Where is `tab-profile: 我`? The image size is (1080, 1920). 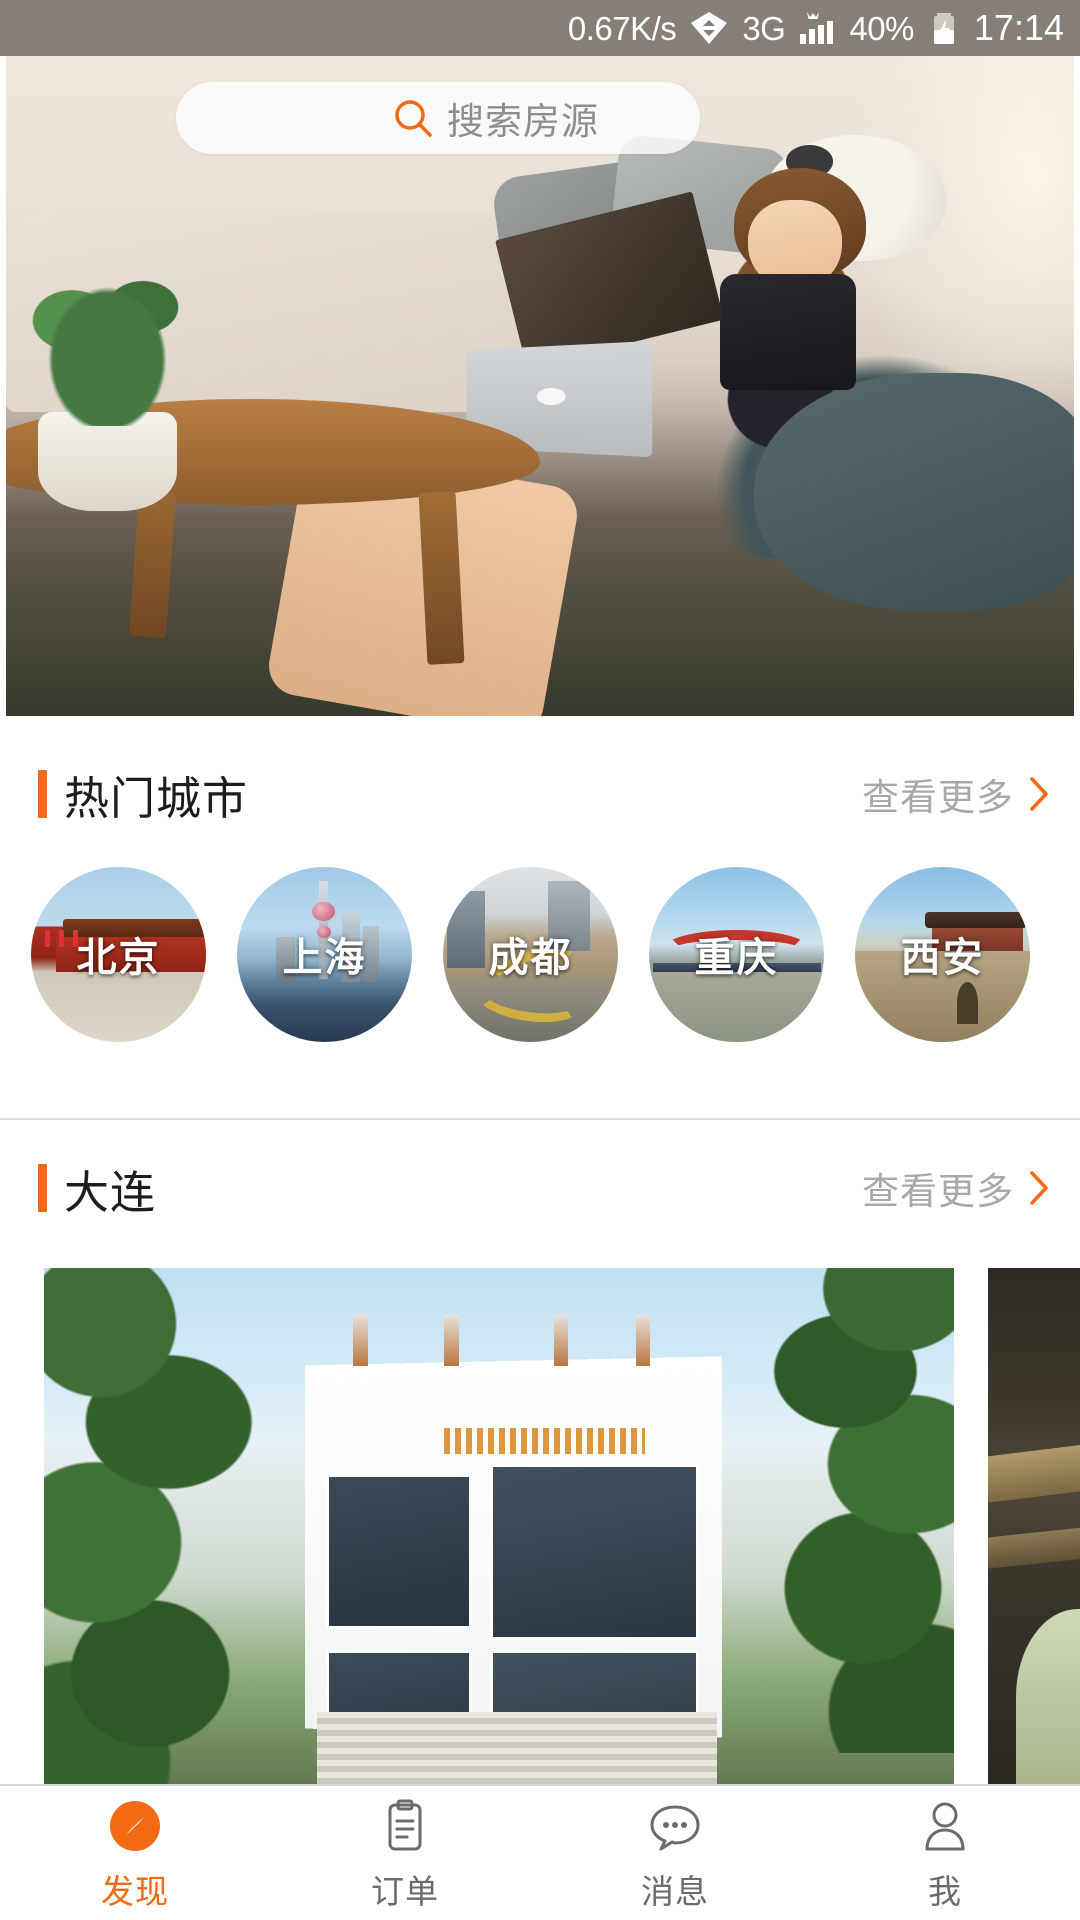 tab-profile: 我 is located at coordinates (945, 1853).